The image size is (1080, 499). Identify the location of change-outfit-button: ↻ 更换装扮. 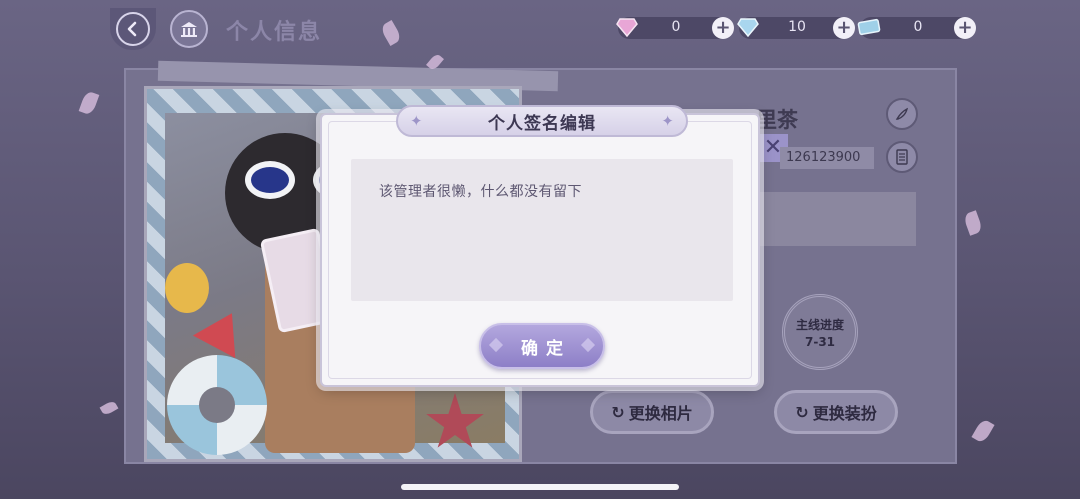
(836, 412).